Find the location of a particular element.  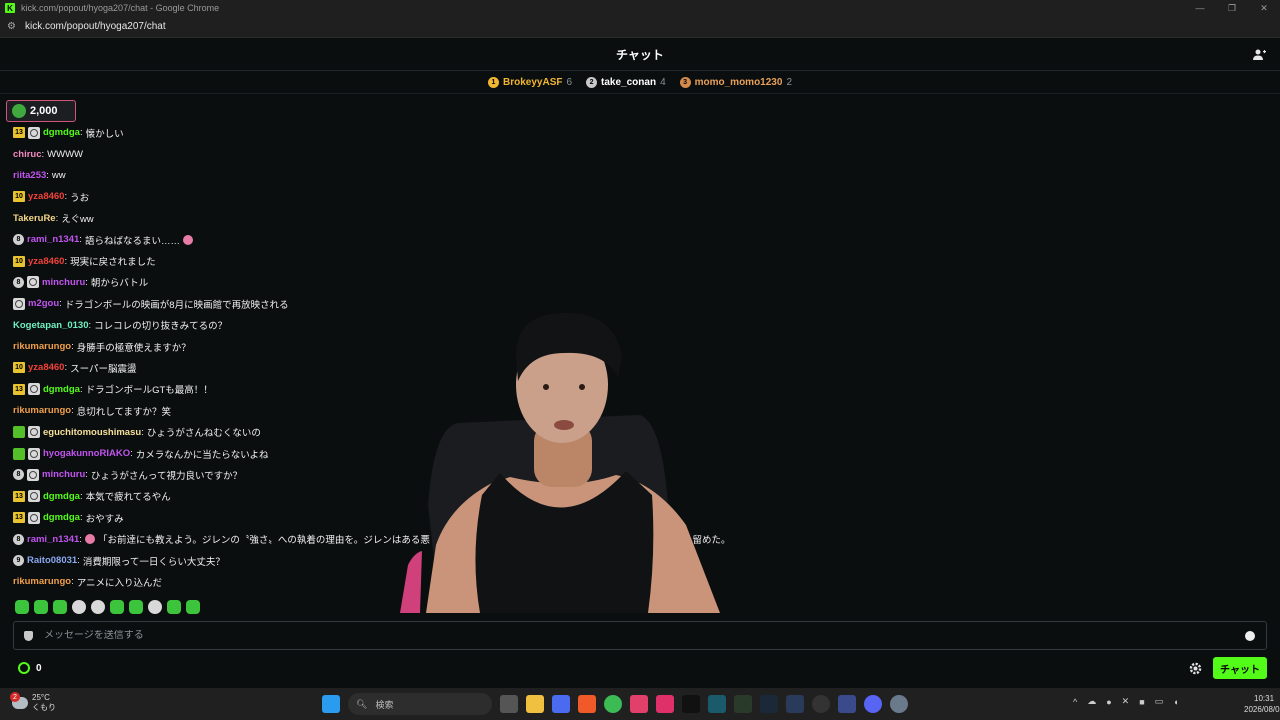

chat-username: TakeruRe is located at coordinates (34, 218).